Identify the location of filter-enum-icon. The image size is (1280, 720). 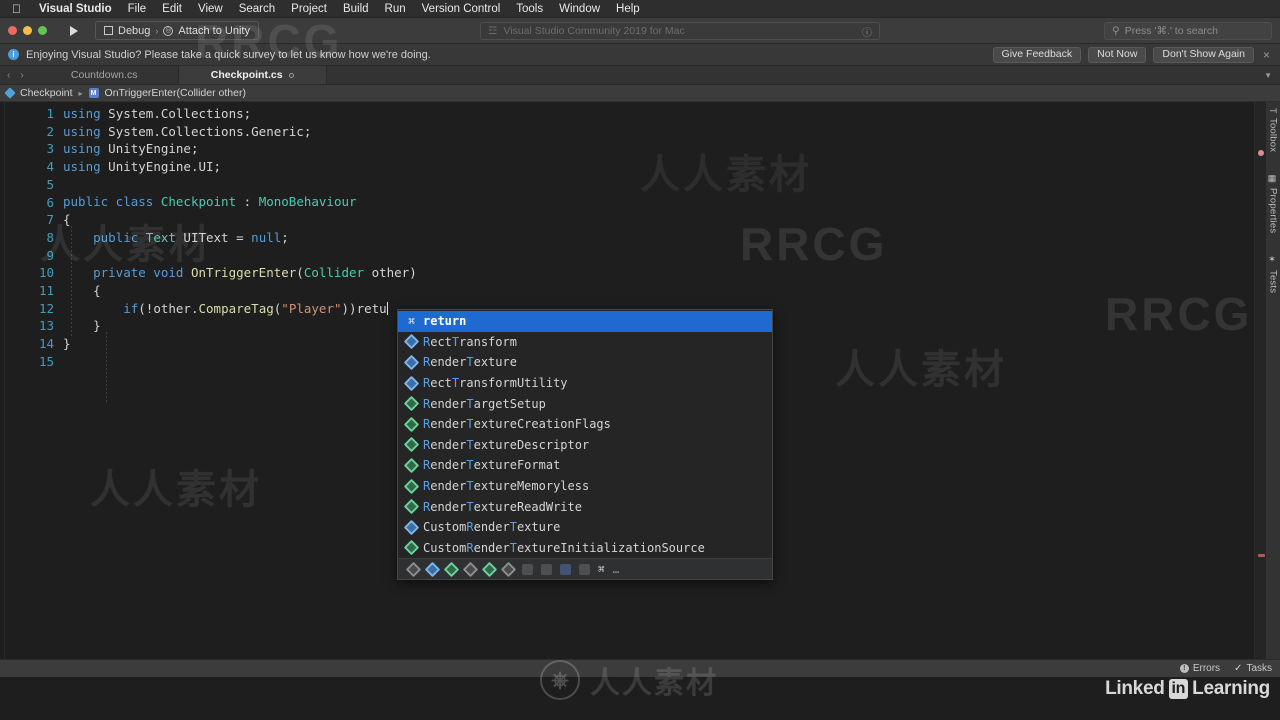
(489, 569).